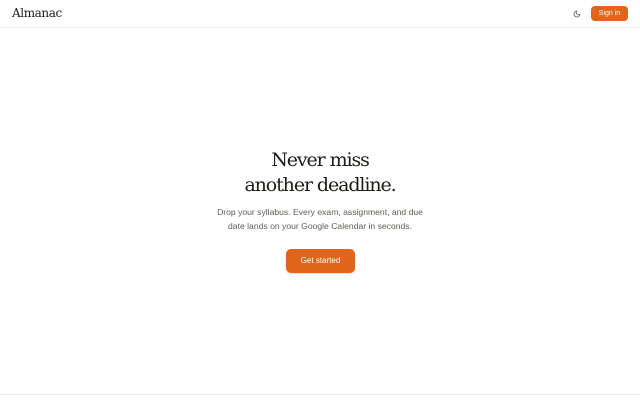 The image size is (640, 400). Describe the element at coordinates (320, 185) in the screenshot. I see `hero-title-line-2: another deadline.` at that location.